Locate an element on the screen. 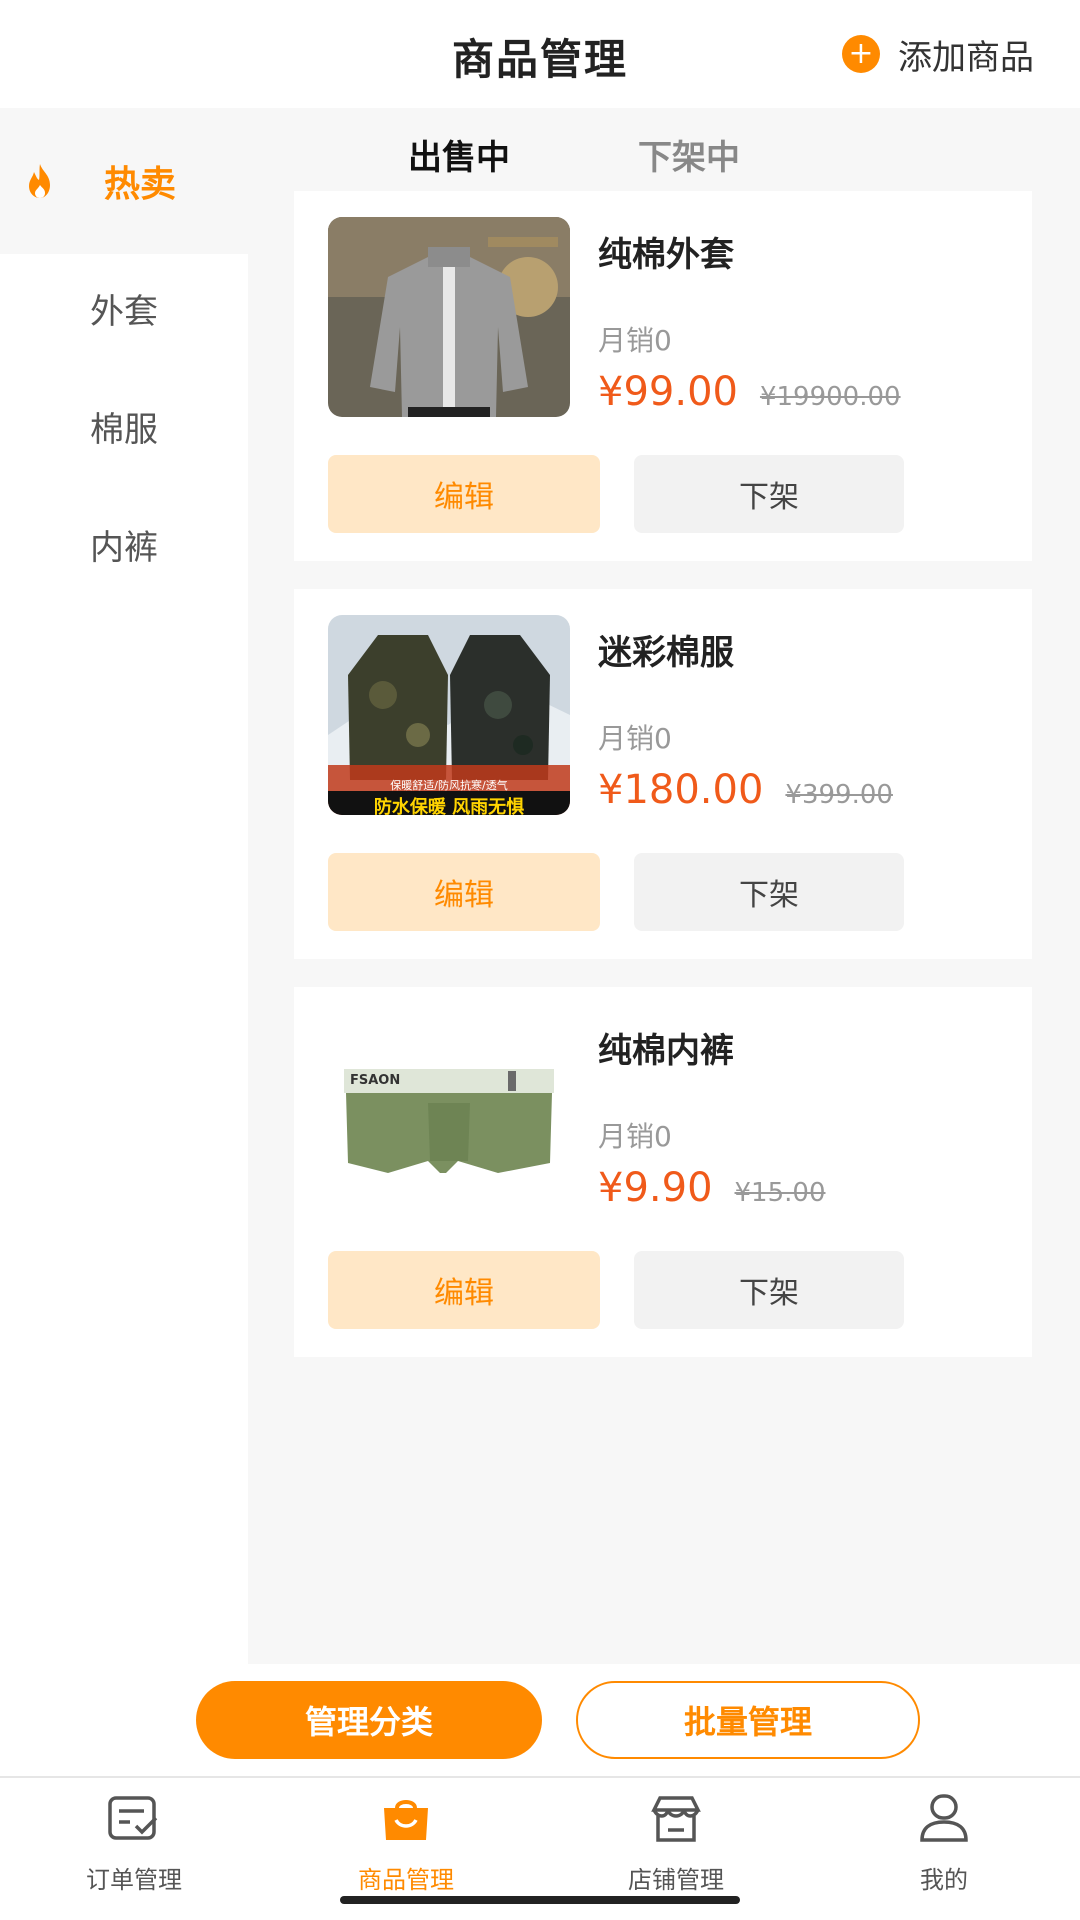 The image size is (1080, 1920). nav-label: 店铺管理 is located at coordinates (676, 1880).